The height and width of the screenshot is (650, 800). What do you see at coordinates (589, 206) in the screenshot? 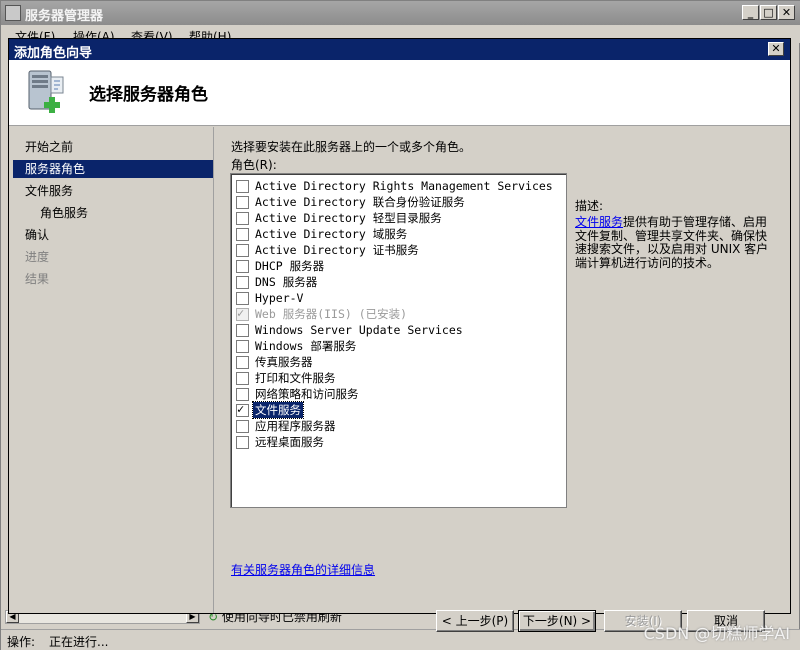
I see `description-label: 描述:` at bounding box center [589, 206].